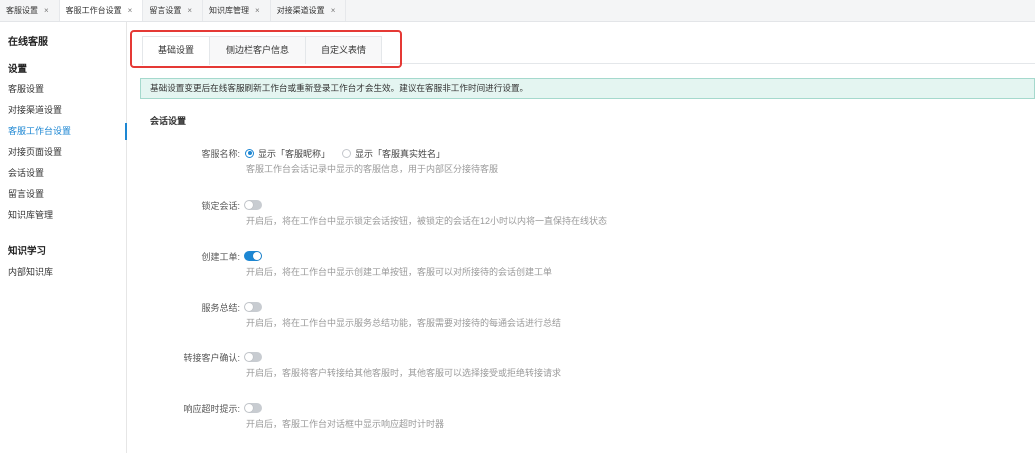 The height and width of the screenshot is (453, 1035). Describe the element at coordinates (355, 357) in the screenshot. I see `setting-row-control-line: 转接客户确认:` at that location.